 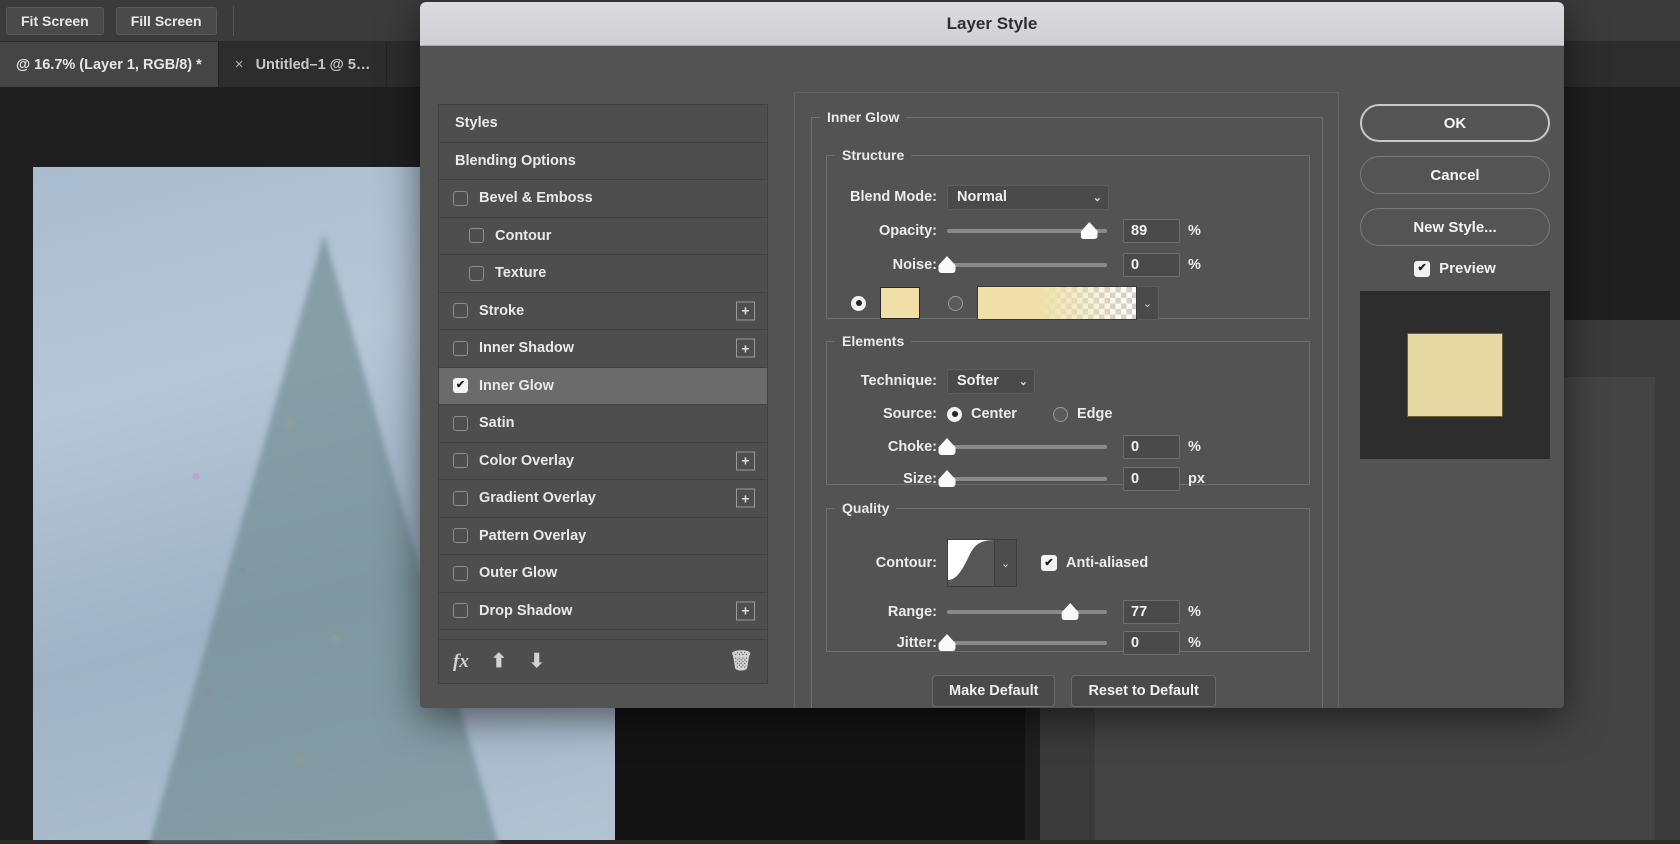 What do you see at coordinates (947, 264) in the screenshot?
I see `noise-slider-knob` at bounding box center [947, 264].